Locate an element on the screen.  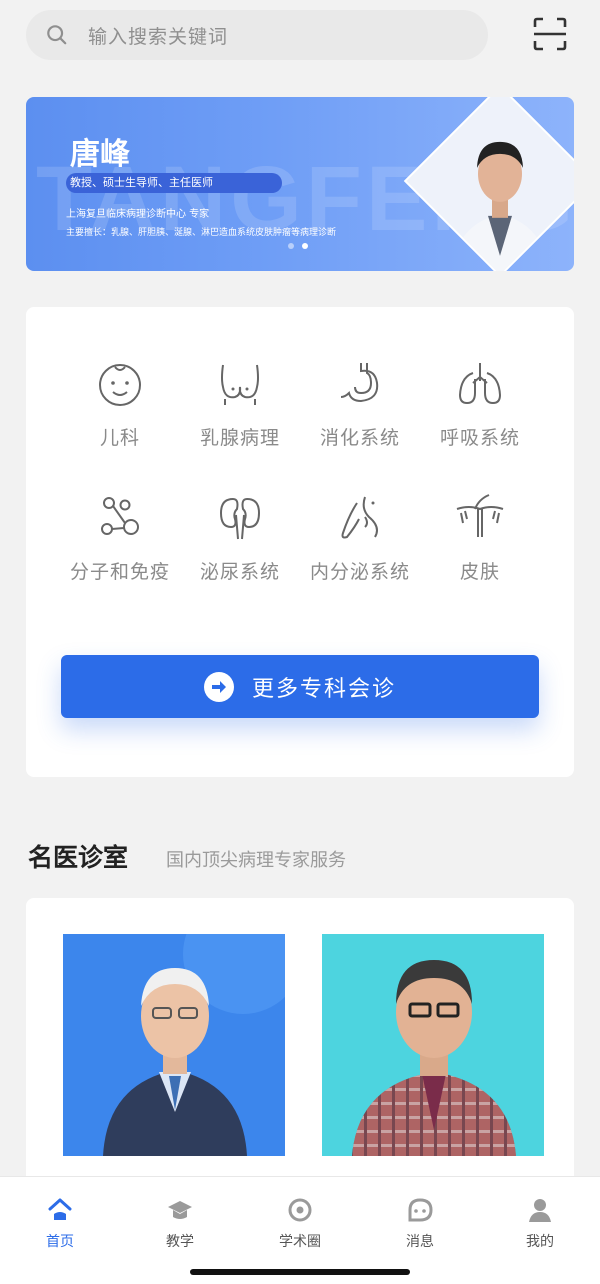
nav-home: 首页 is located at coordinates (60, 1224).